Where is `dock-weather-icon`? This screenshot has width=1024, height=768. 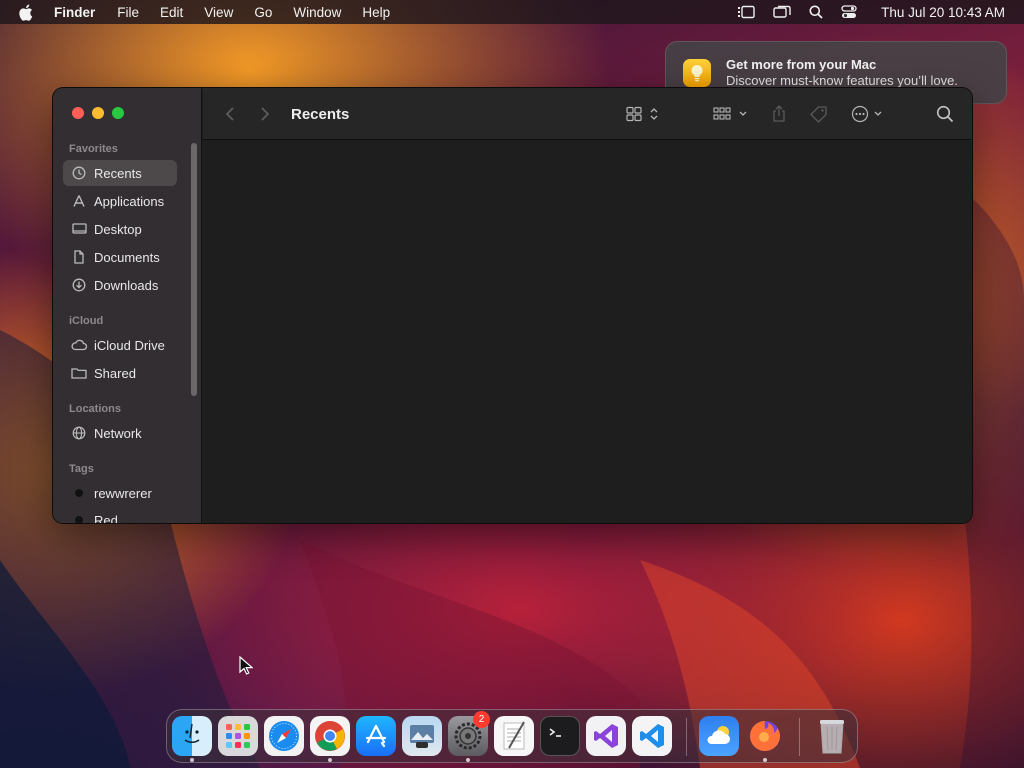
dock-weather-icon is located at coordinates (719, 736).